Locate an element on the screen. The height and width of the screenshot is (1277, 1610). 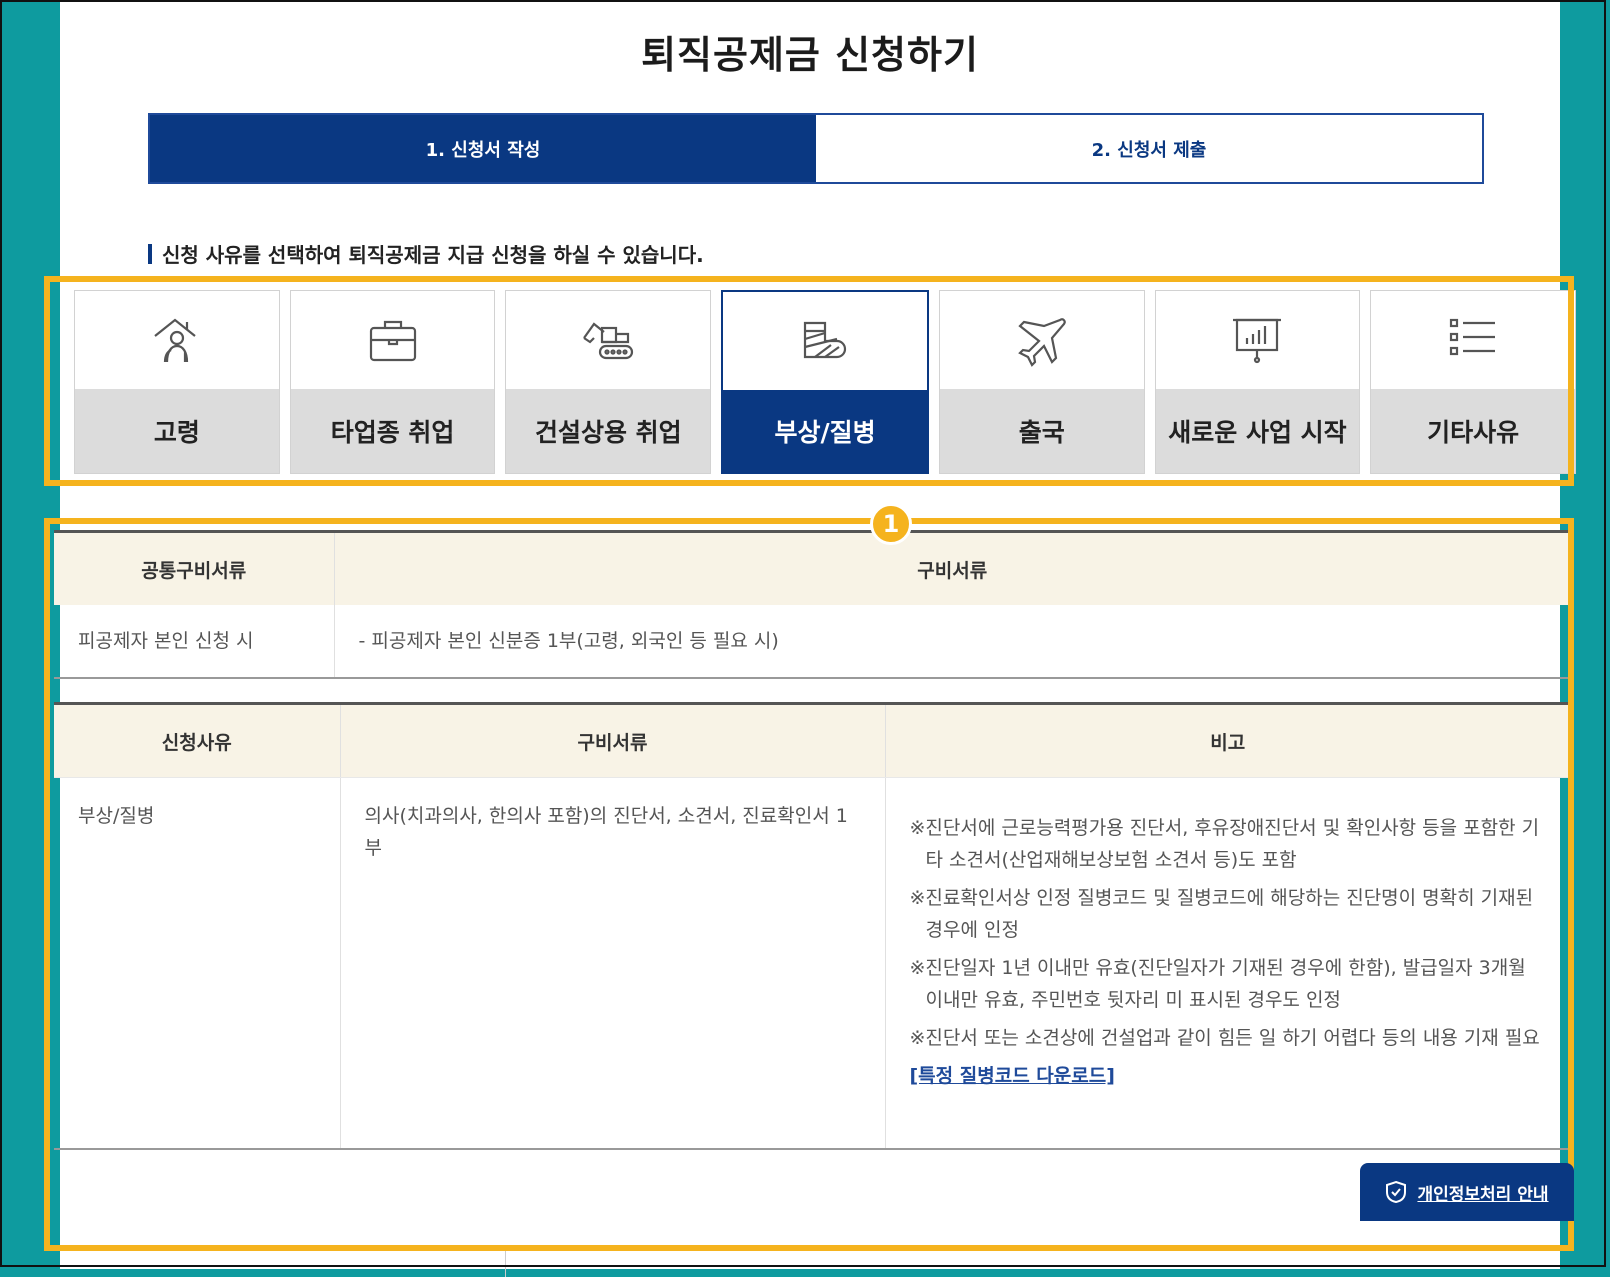
step-2-submit: 2. 신청서 제출 is located at coordinates (1149, 148).